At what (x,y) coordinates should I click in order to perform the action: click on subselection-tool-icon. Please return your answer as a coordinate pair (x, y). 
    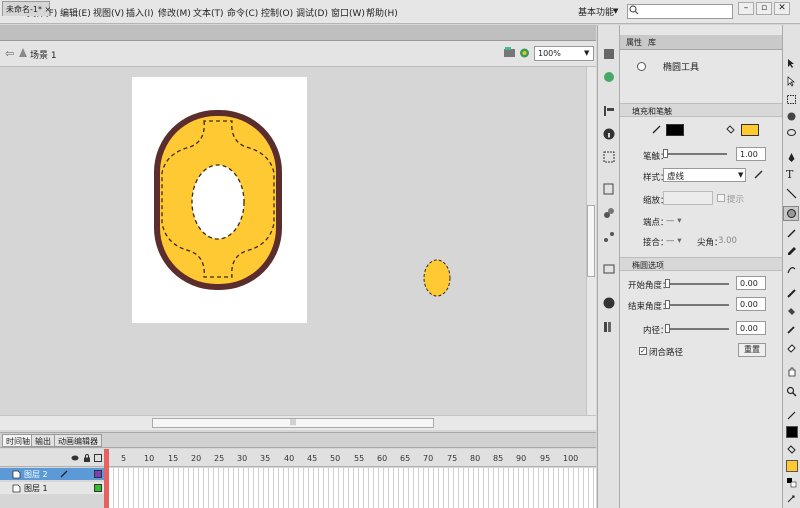
    Looking at the image, I should click on (791, 81).